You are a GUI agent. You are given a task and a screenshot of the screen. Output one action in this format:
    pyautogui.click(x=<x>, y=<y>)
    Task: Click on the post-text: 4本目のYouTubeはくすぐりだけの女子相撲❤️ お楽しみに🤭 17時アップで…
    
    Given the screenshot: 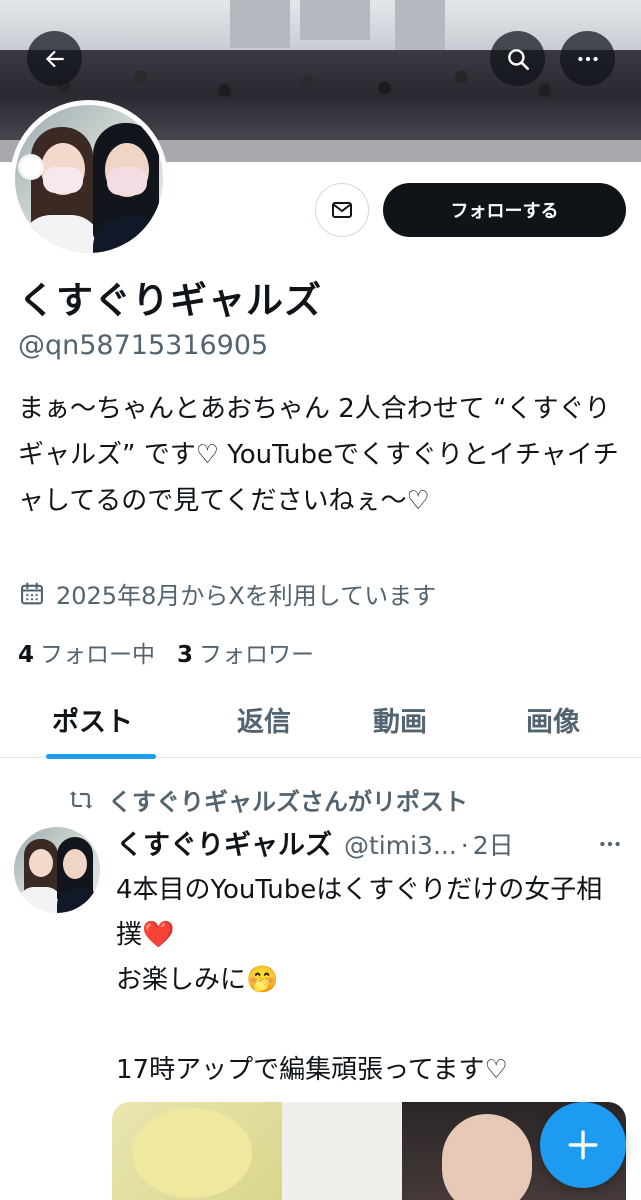 What is the action you would take?
    pyautogui.click(x=359, y=980)
    